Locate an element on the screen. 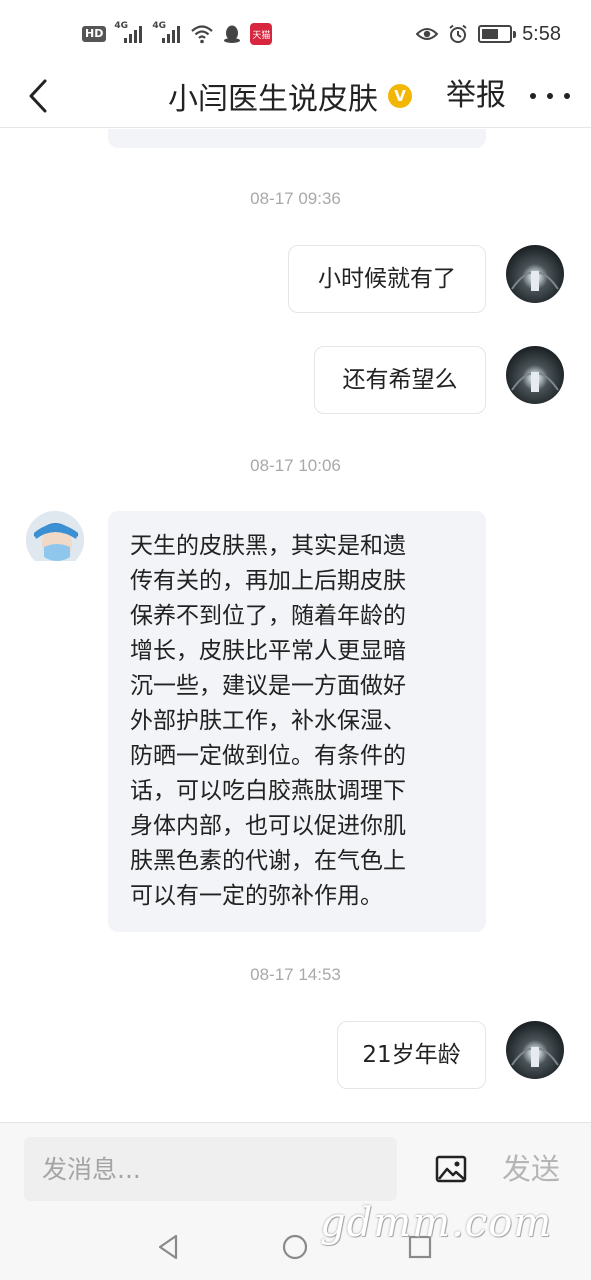 The height and width of the screenshot is (1280, 591). battery-fill is located at coordinates (490, 34).